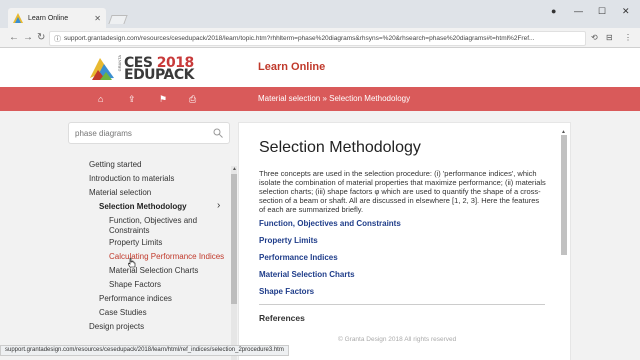 This screenshot has height=360, width=640. What do you see at coordinates (553, 11) in the screenshot?
I see `profile-icon: ●` at bounding box center [553, 11].